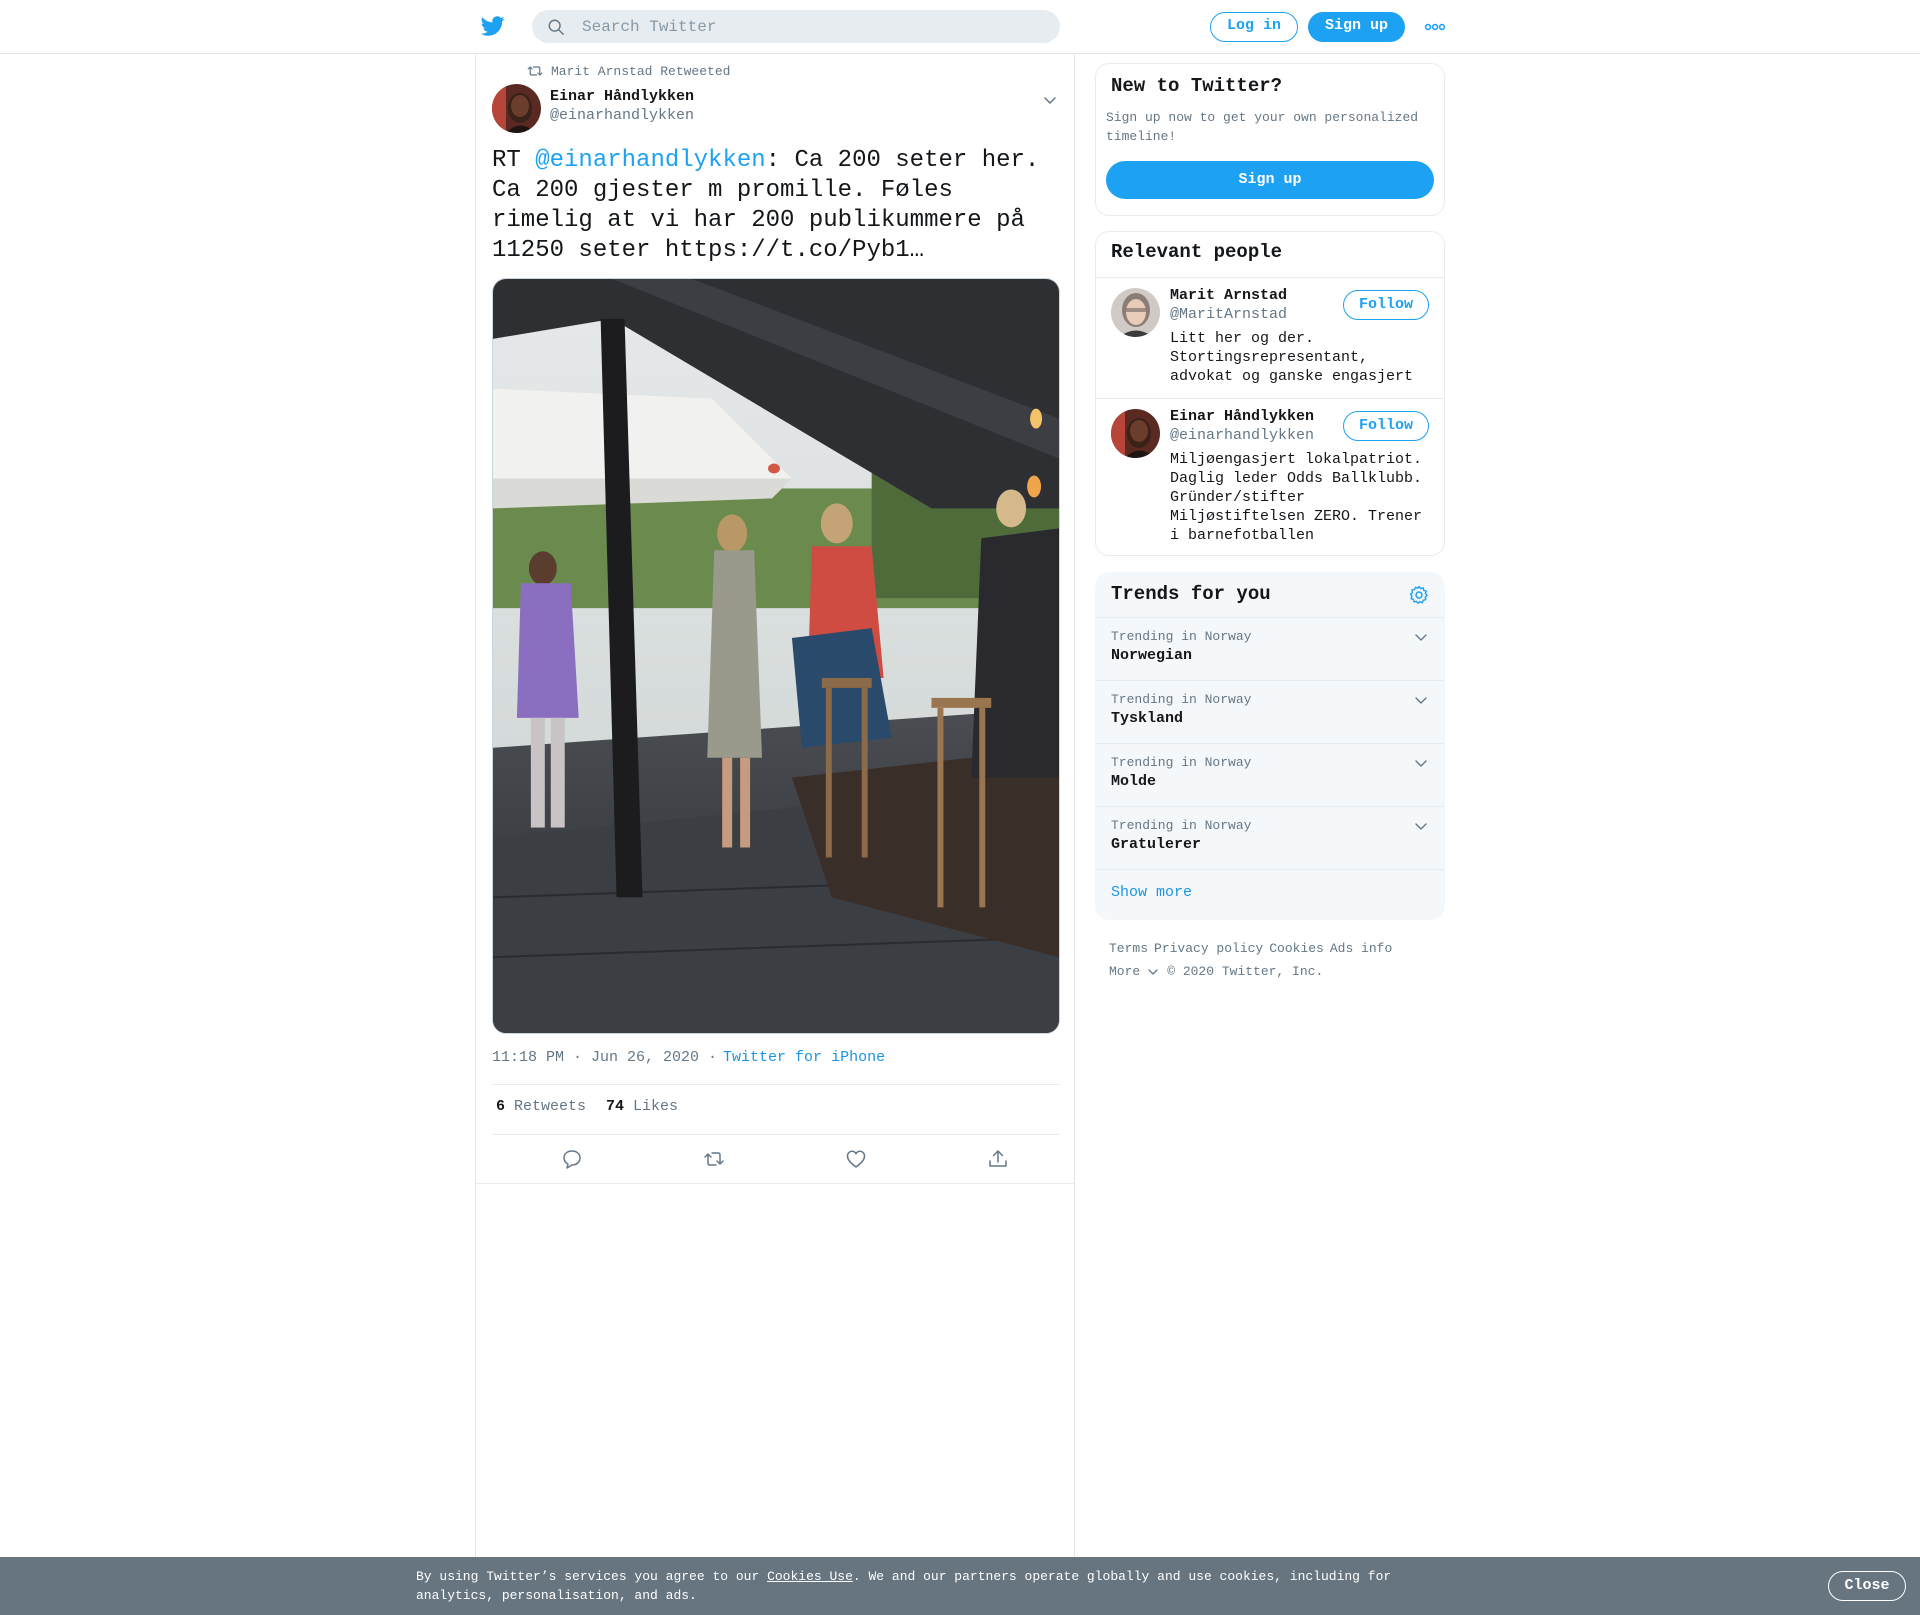  I want to click on trend-item: Trending in Norway Gratulerer, so click(1270, 838).